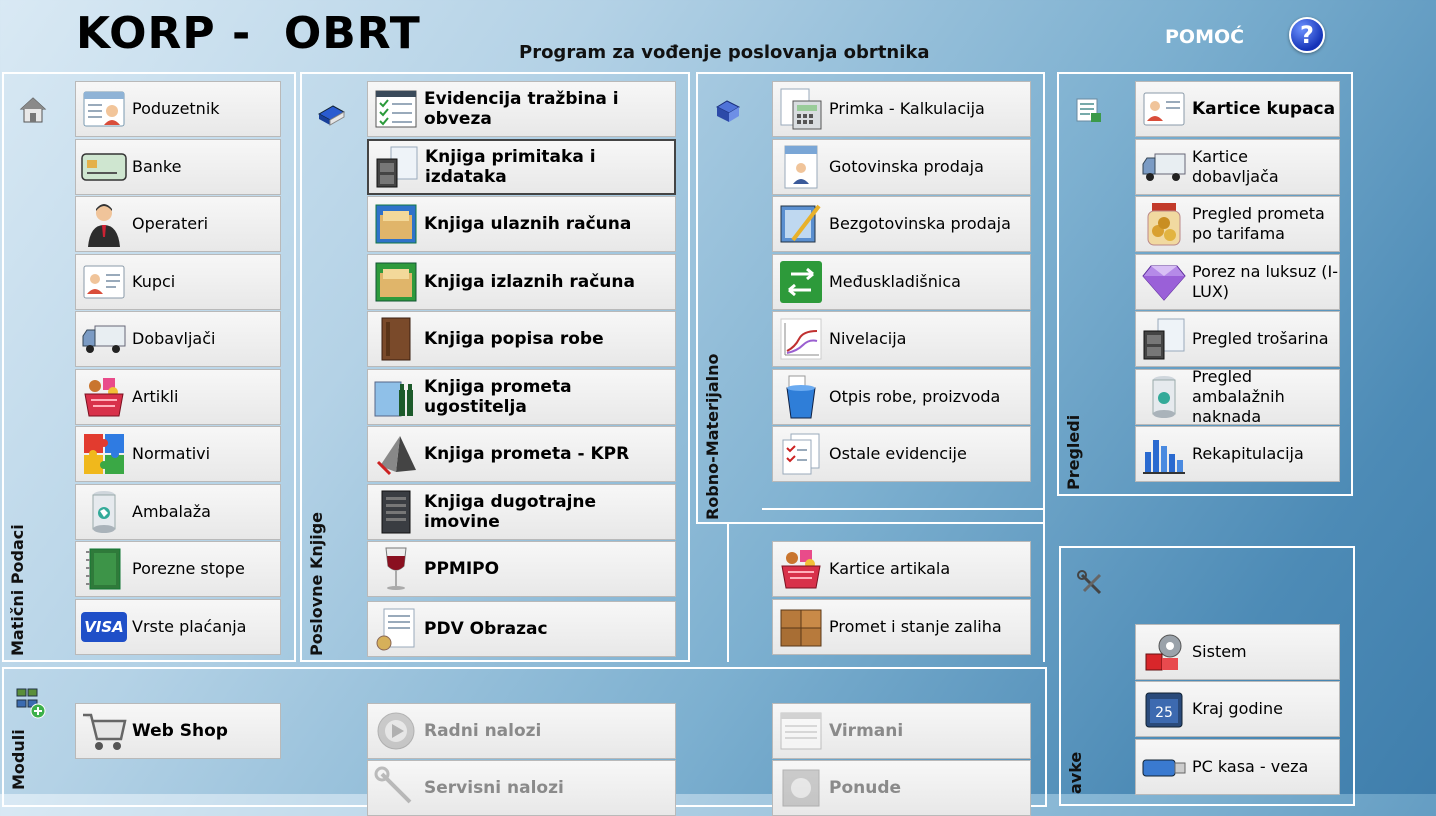 Image resolution: width=1436 pixels, height=816 pixels. I want to click on btn-ostale-evidencije: Ostale evidencije, so click(901, 454).